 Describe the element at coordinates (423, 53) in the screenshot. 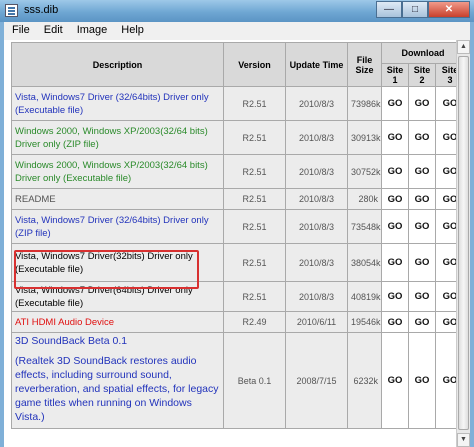

I see `header-download: Download` at that location.